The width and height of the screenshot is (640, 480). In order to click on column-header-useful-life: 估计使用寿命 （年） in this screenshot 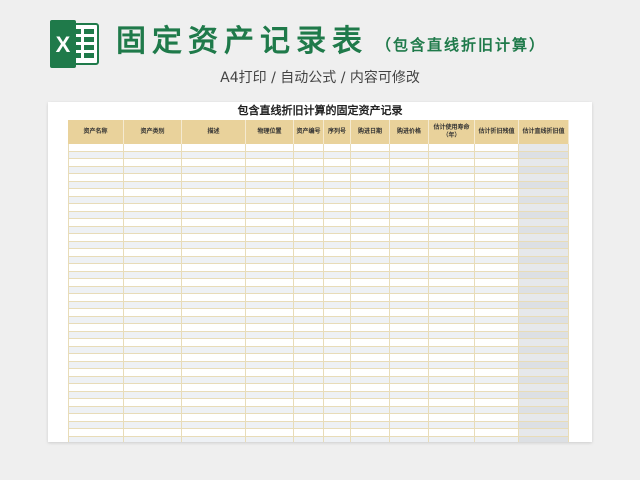, I will do `click(452, 132)`.